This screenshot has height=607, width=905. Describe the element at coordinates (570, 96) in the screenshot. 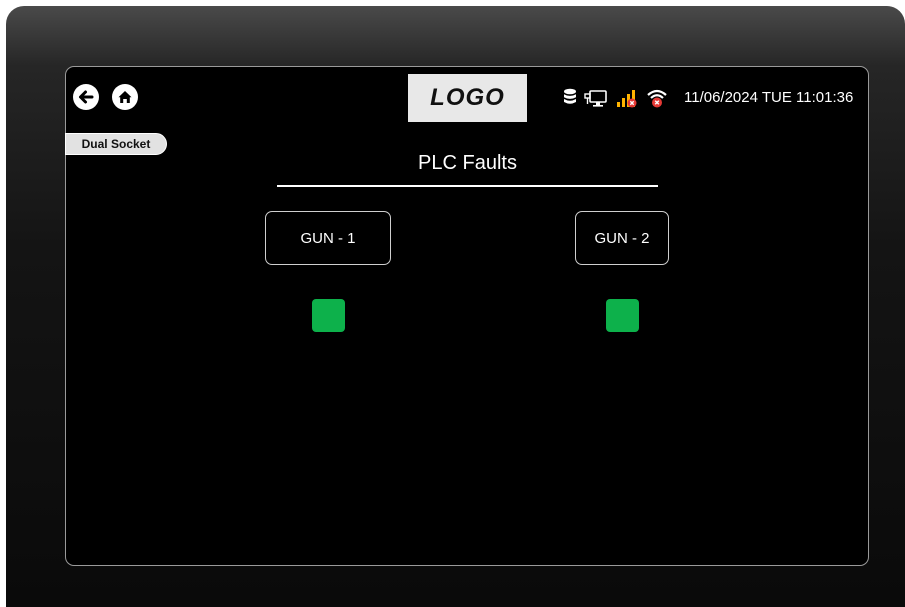

I see `database-icon` at that location.